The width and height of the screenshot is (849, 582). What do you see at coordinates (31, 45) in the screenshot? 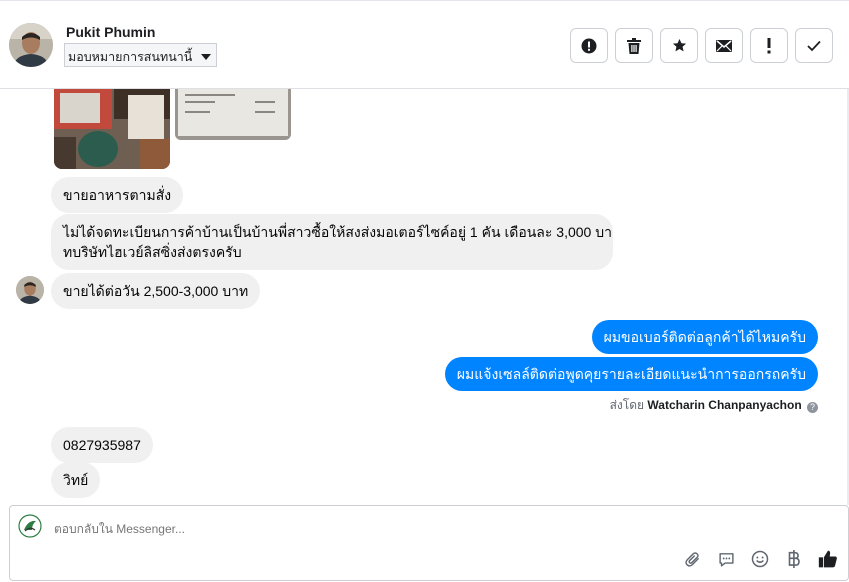
I see `contact-avatar` at bounding box center [31, 45].